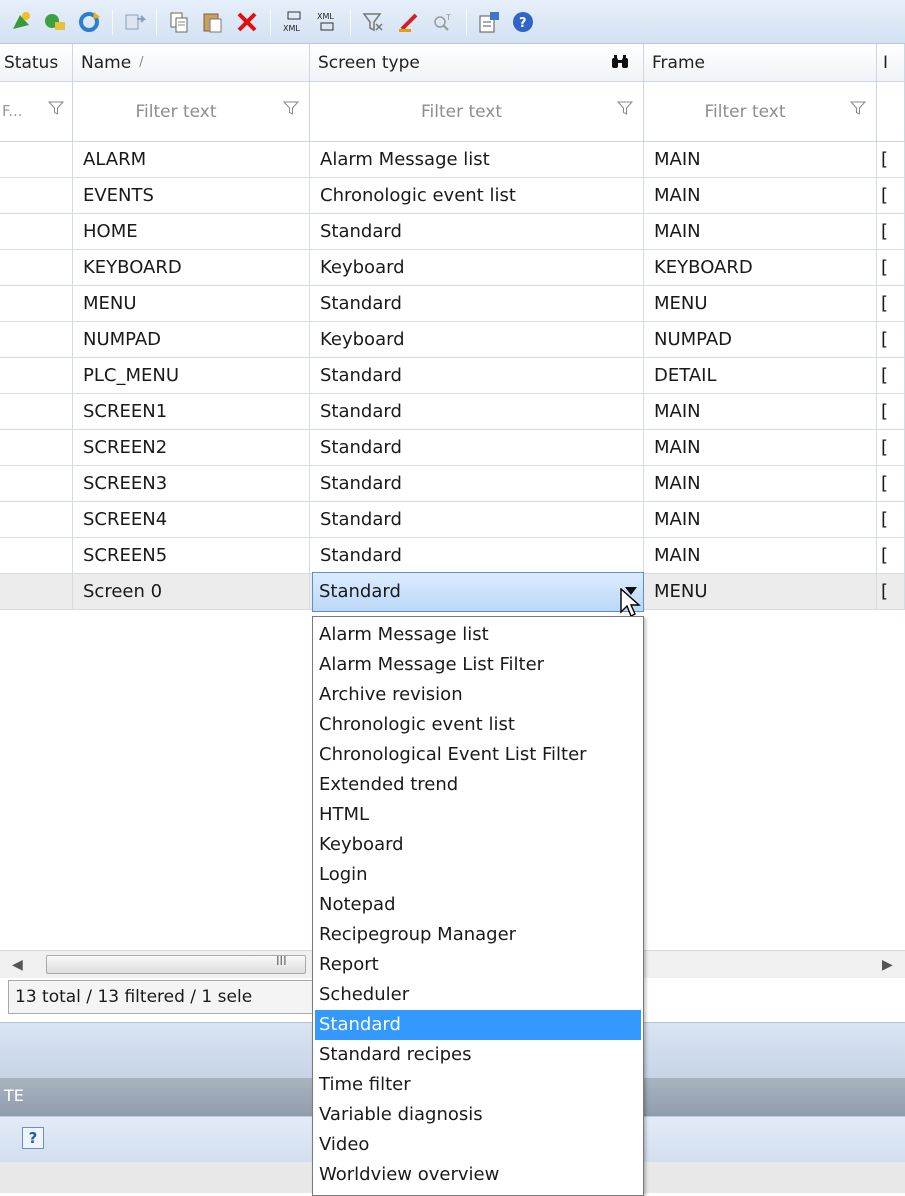 This screenshot has width=905, height=1196. What do you see at coordinates (191, 268) in the screenshot?
I see `name-cell: KEYBOARD` at bounding box center [191, 268].